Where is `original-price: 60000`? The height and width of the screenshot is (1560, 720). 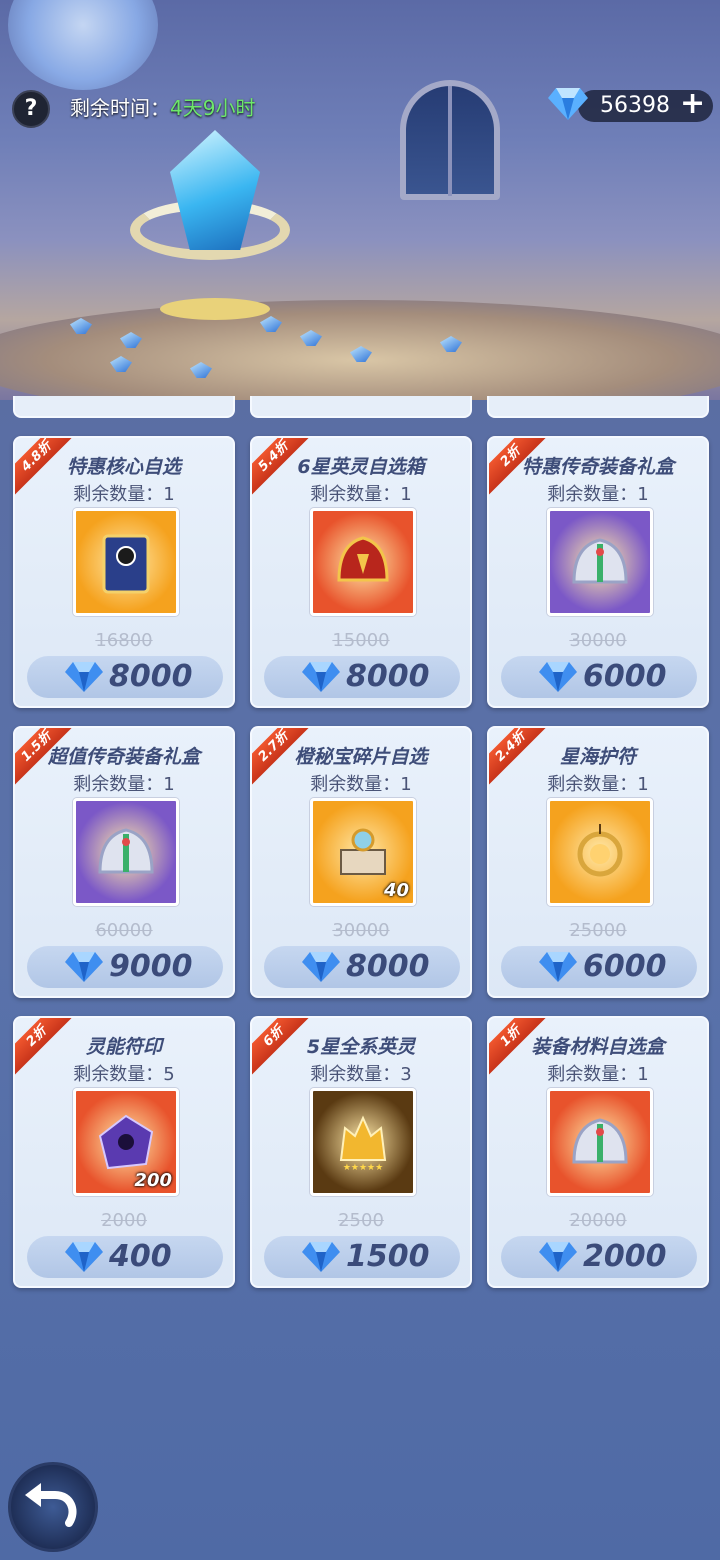 original-price: 60000 is located at coordinates (124, 930).